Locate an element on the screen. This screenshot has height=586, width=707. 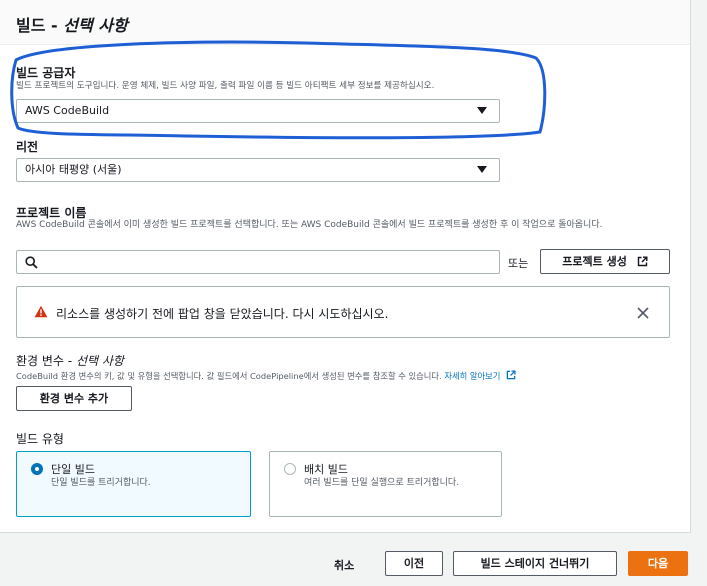
error-alert: 리소스를 생성하기 전에 팝업 창을 닫았습니다. 다시 시도하십시오. is located at coordinates (343, 312).